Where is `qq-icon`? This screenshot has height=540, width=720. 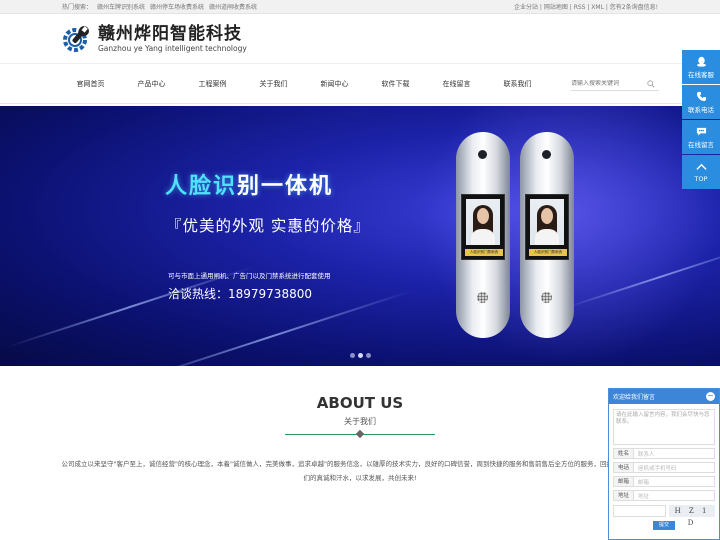 qq-icon is located at coordinates (701, 61).